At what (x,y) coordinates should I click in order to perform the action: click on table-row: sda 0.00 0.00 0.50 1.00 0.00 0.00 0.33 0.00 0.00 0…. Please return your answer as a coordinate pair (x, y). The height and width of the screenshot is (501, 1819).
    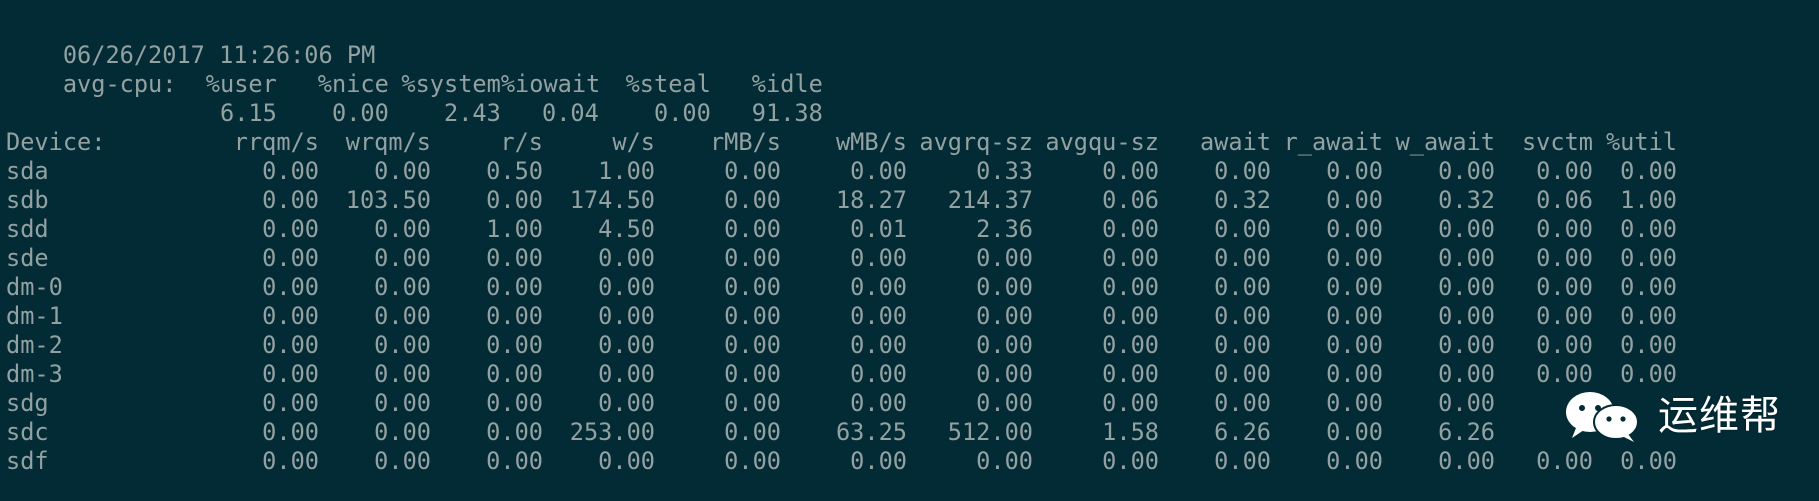
    Looking at the image, I should click on (912, 171).